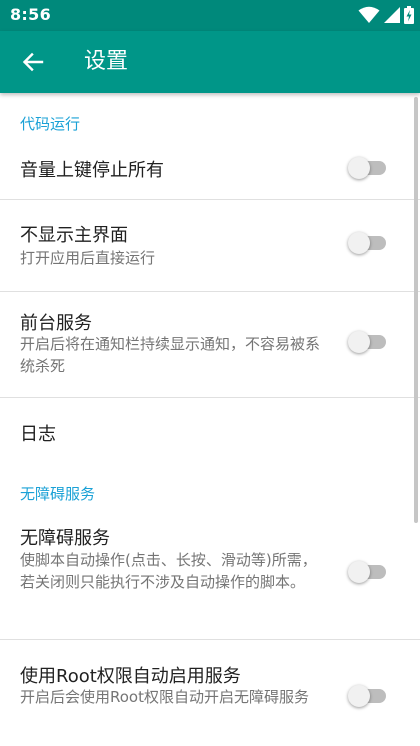 The width and height of the screenshot is (420, 746). Describe the element at coordinates (416, 310) in the screenshot. I see `scrollbar` at that location.